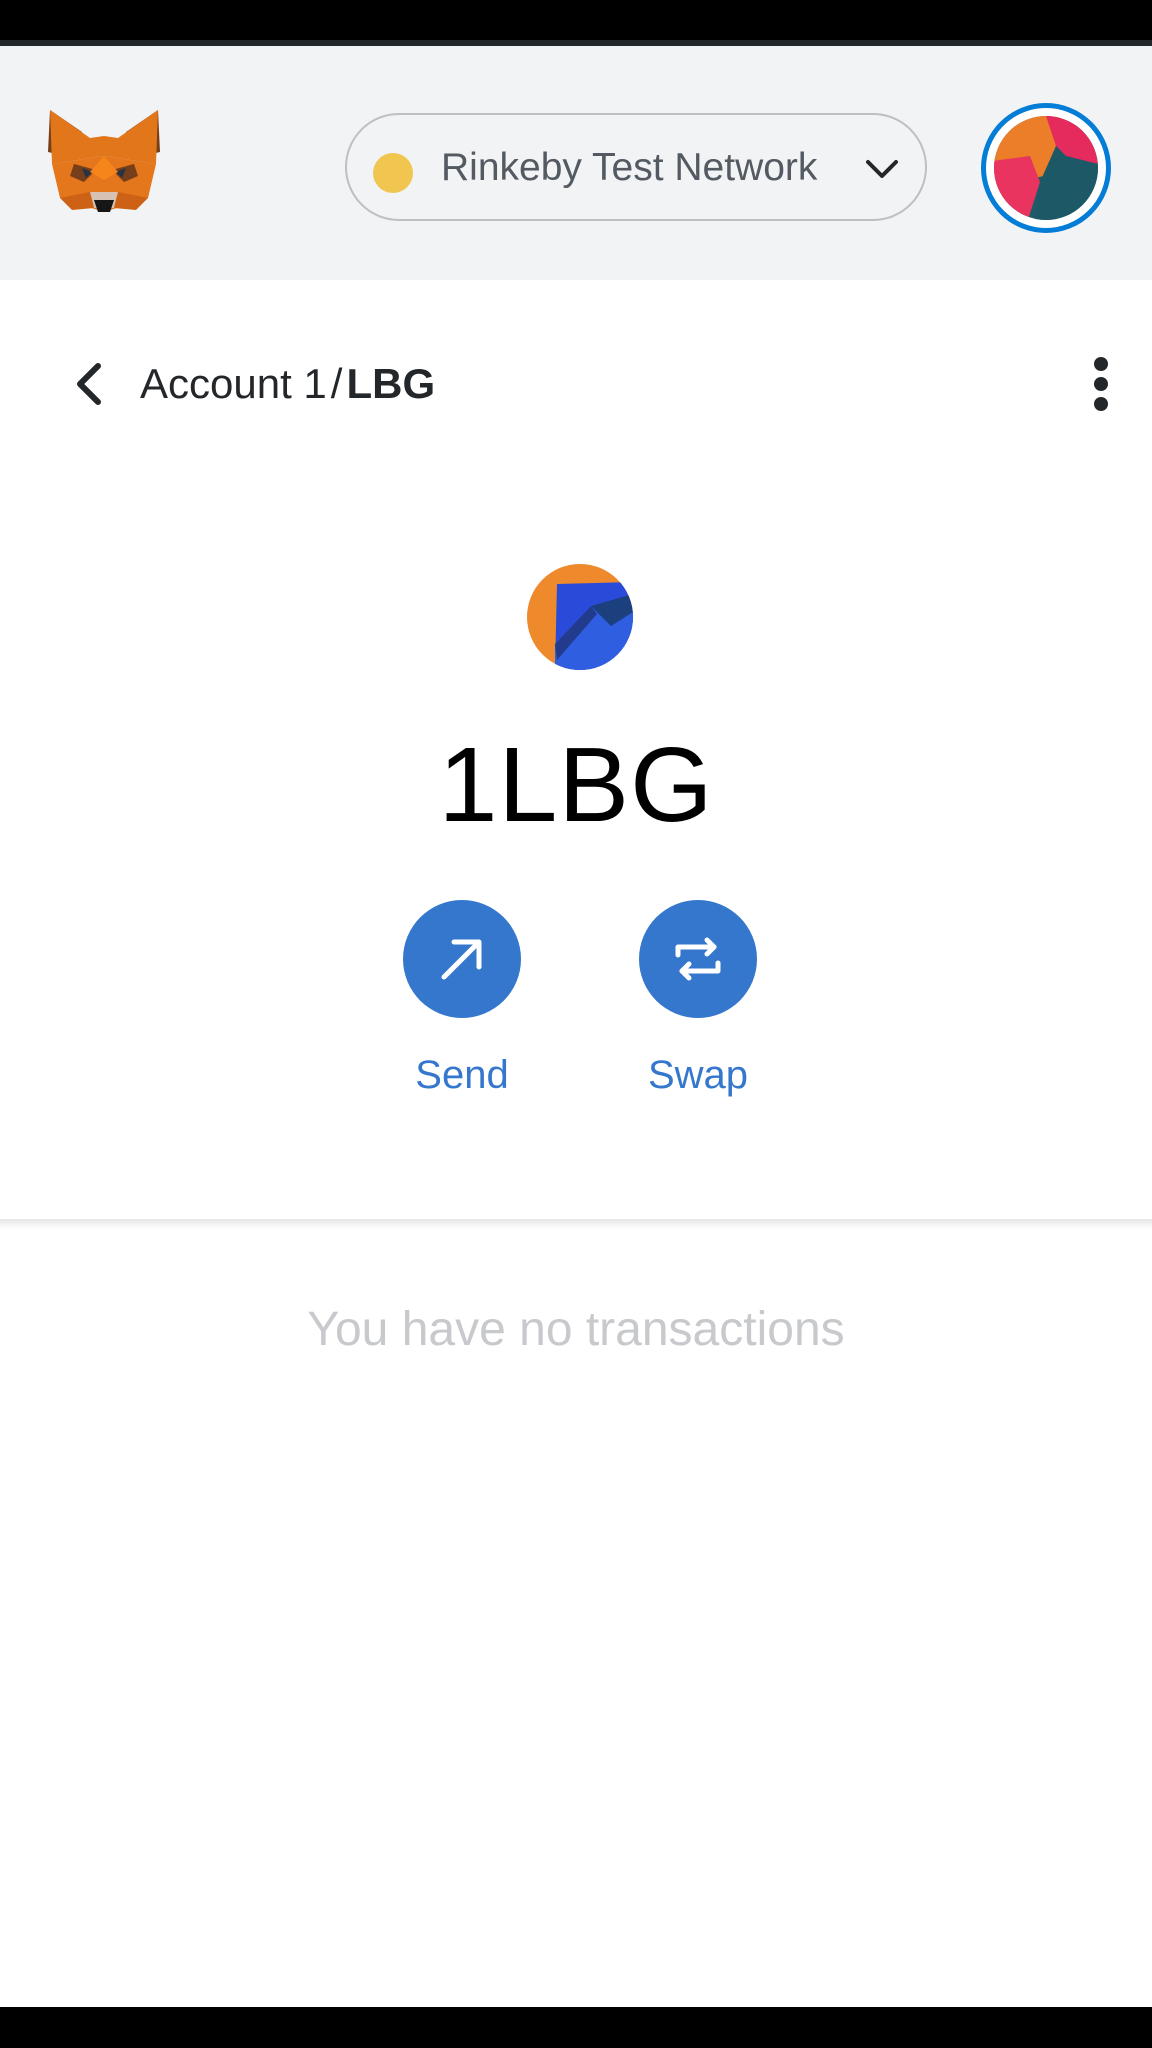 This screenshot has width=1152, height=2048. Describe the element at coordinates (576, 1224) in the screenshot. I see `section-divider` at that location.